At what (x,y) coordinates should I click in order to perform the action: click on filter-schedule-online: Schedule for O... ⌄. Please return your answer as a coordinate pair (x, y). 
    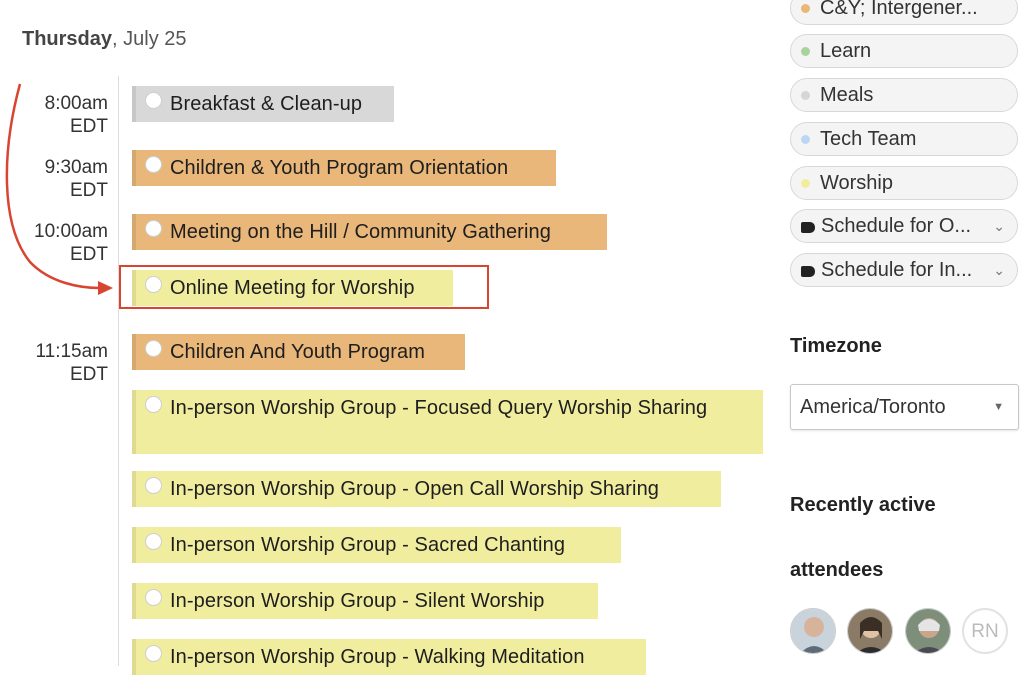
    Looking at the image, I should click on (904, 226).